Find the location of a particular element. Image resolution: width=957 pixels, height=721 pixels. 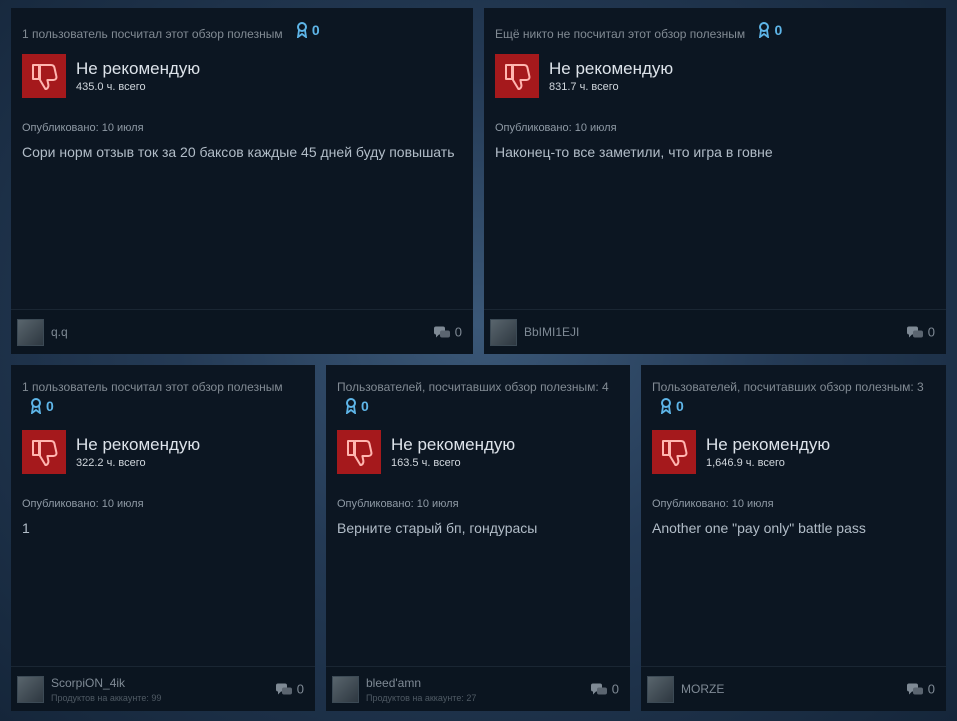

username: MORZE is located at coordinates (702, 689).